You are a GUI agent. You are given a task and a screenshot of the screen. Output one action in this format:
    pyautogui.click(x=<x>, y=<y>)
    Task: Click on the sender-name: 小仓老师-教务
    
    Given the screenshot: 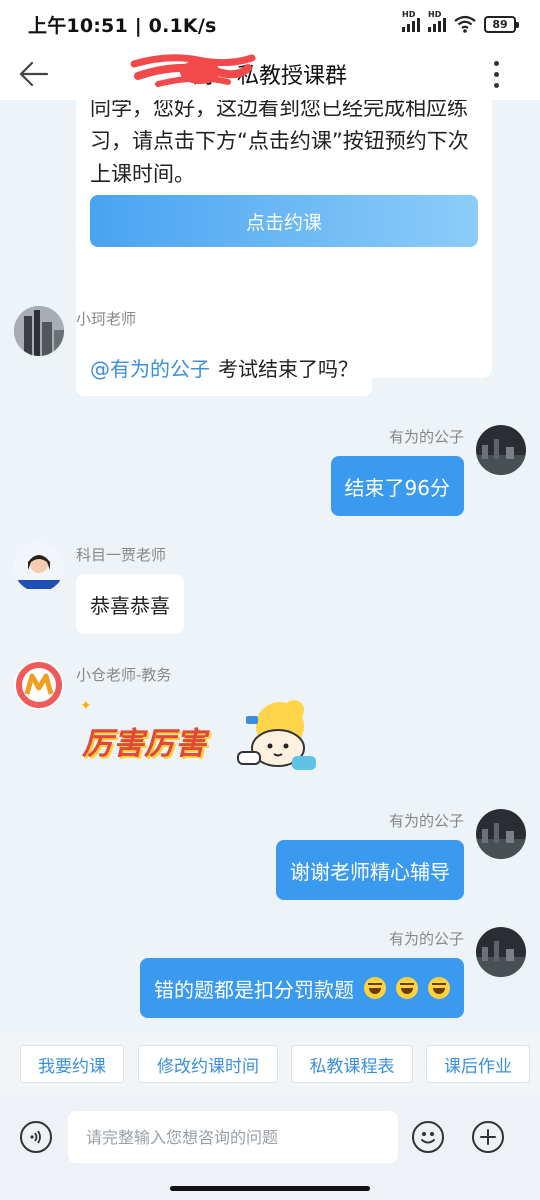 What is the action you would take?
    pyautogui.click(x=124, y=675)
    